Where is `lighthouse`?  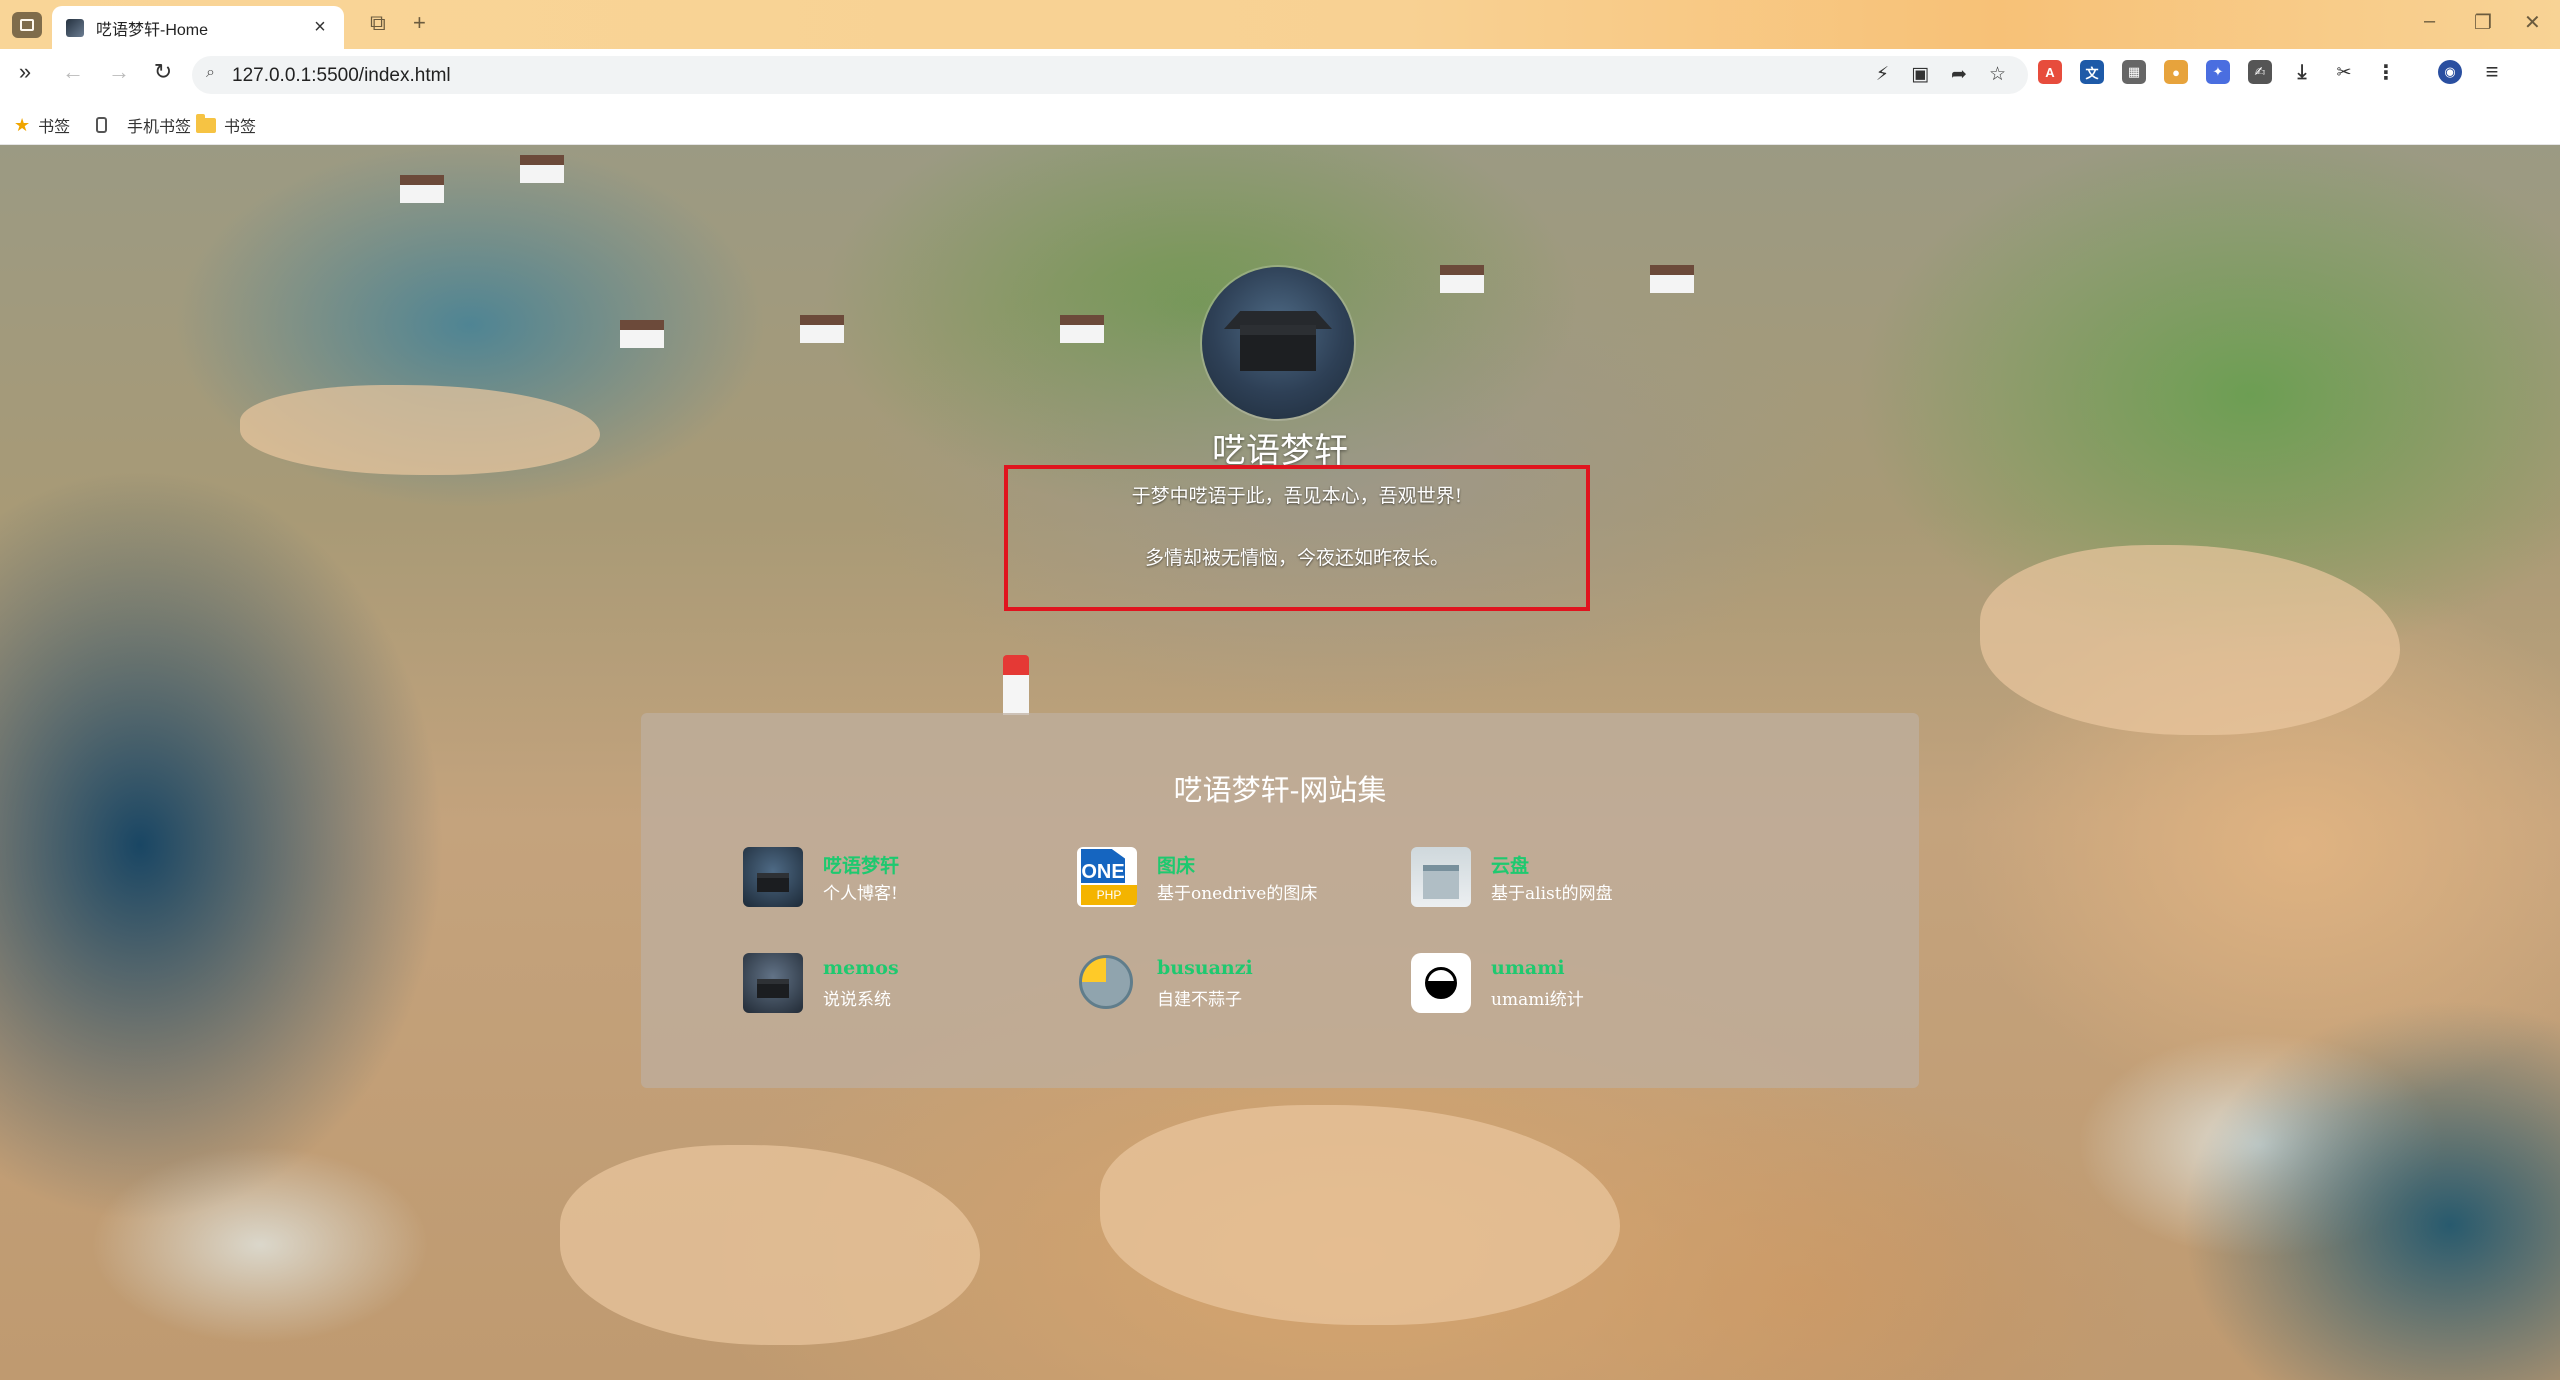
lighthouse is located at coordinates (1016, 685).